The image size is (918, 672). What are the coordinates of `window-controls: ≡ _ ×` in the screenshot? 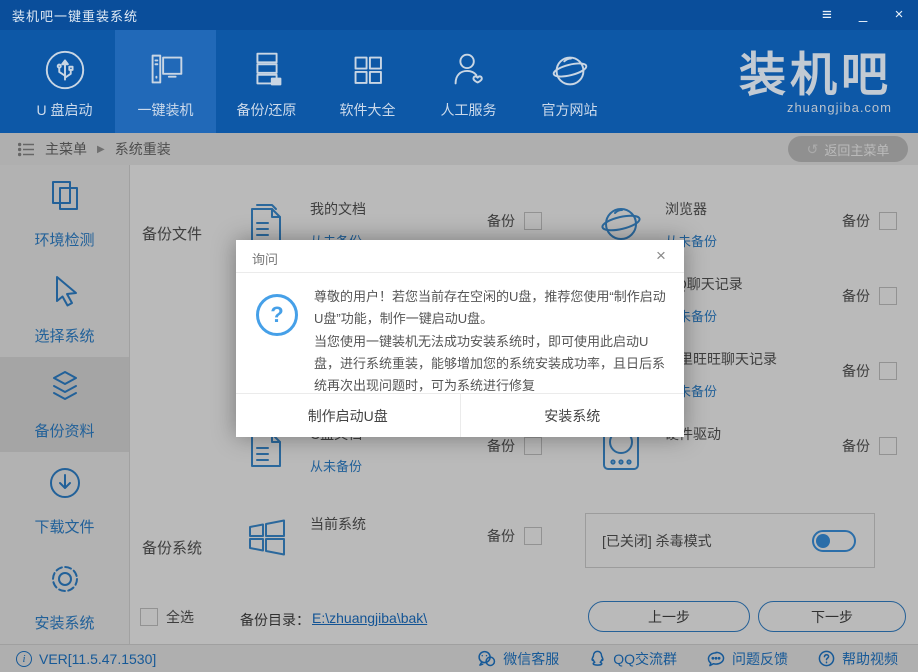 It's located at (863, 15).